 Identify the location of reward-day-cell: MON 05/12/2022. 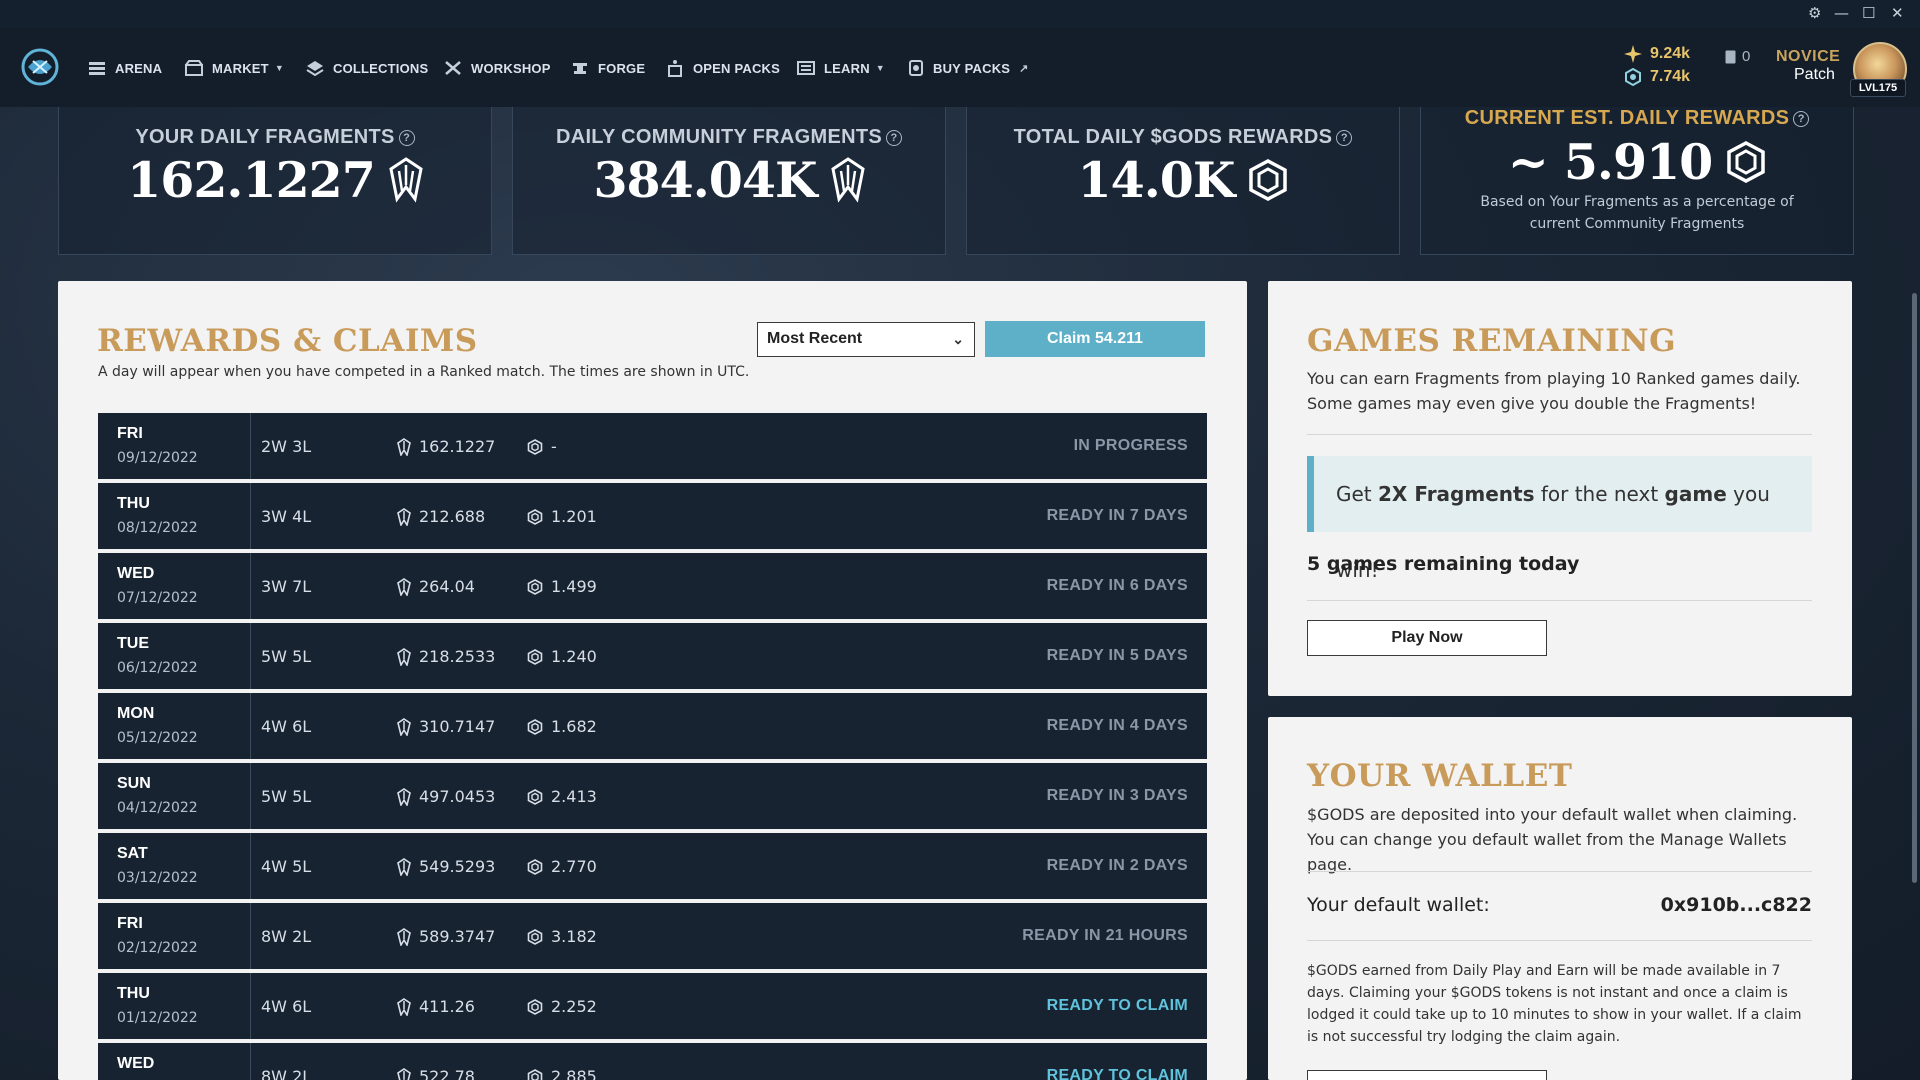
(174, 726).